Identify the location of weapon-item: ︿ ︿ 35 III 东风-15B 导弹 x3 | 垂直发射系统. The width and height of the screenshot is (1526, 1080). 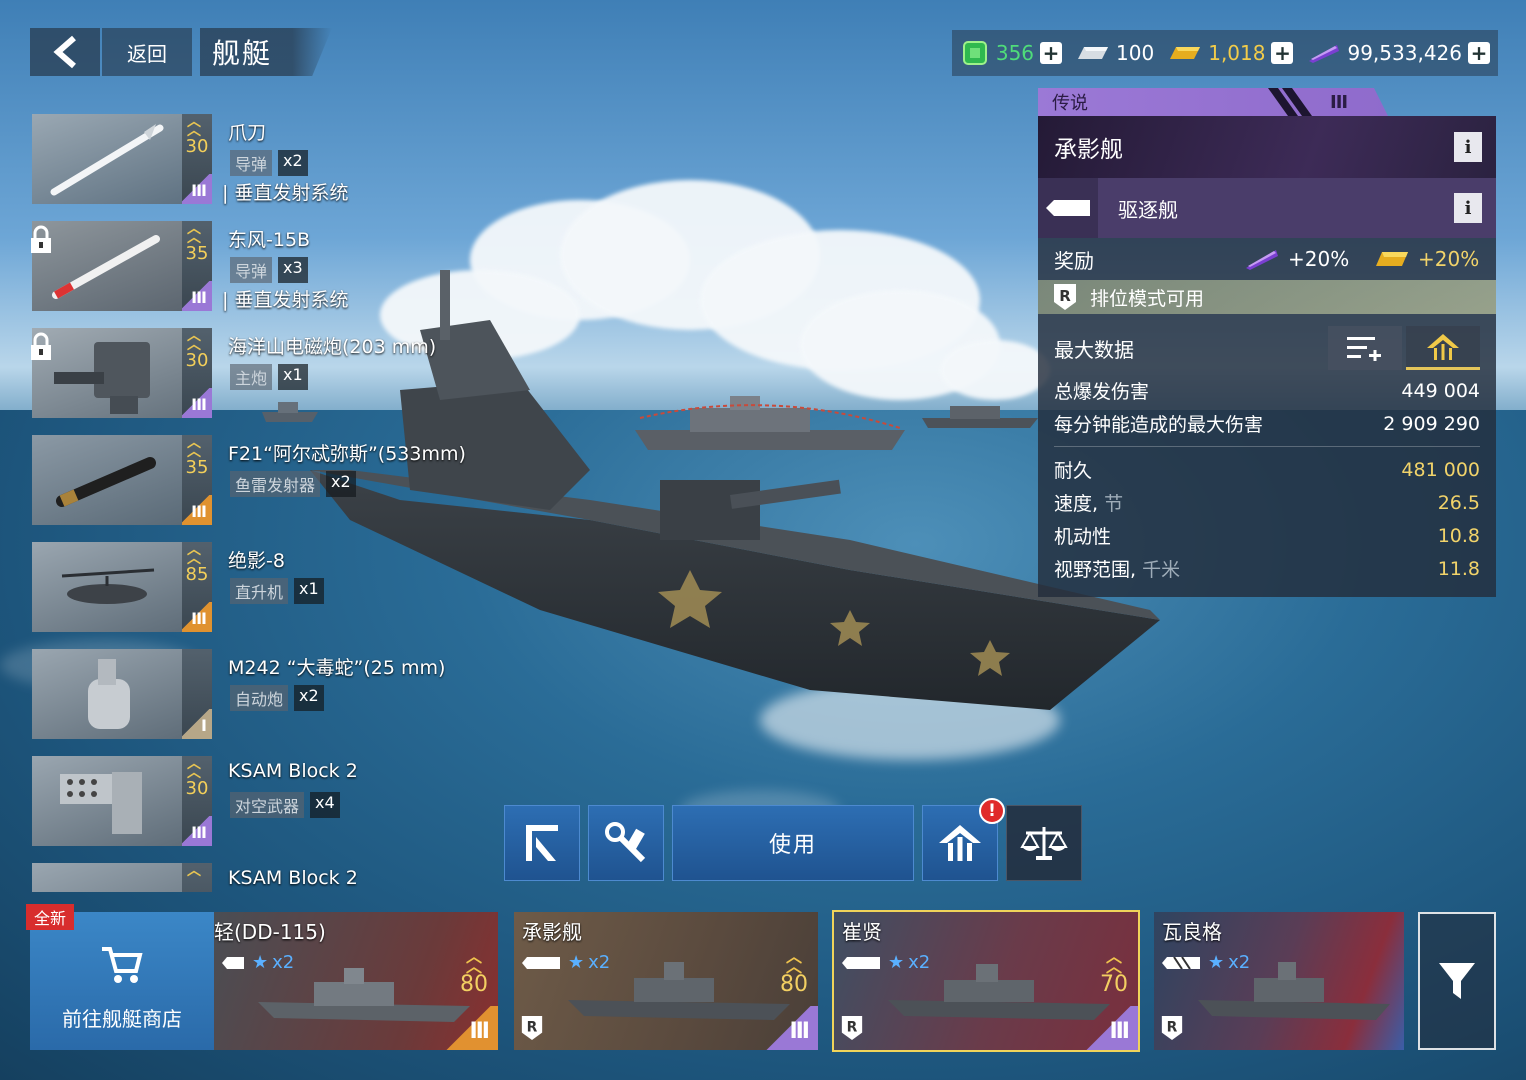
(260, 272).